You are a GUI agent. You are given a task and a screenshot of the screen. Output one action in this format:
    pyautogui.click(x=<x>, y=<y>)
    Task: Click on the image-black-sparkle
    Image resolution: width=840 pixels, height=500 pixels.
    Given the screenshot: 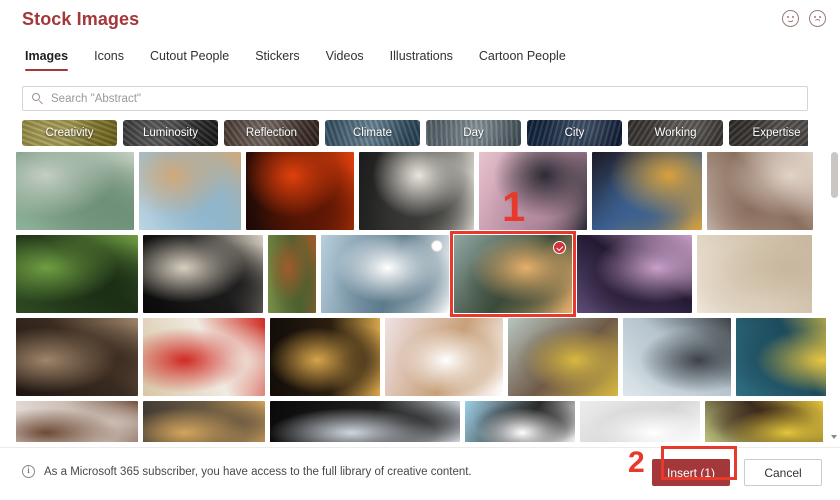 What is the action you would take?
    pyautogui.click(x=365, y=421)
    